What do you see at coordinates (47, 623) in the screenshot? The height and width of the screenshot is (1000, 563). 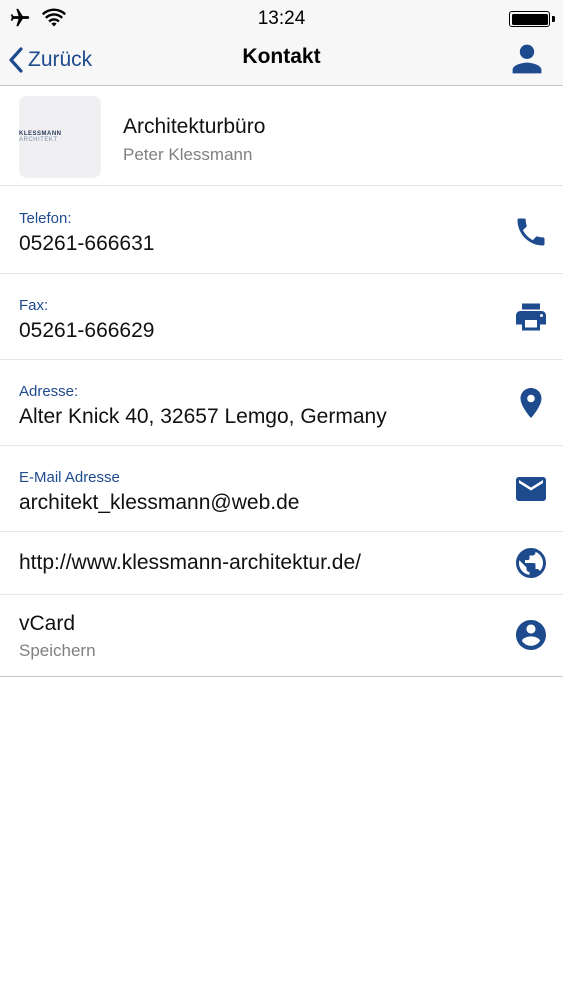 I see `vcard-title: vCard` at bounding box center [47, 623].